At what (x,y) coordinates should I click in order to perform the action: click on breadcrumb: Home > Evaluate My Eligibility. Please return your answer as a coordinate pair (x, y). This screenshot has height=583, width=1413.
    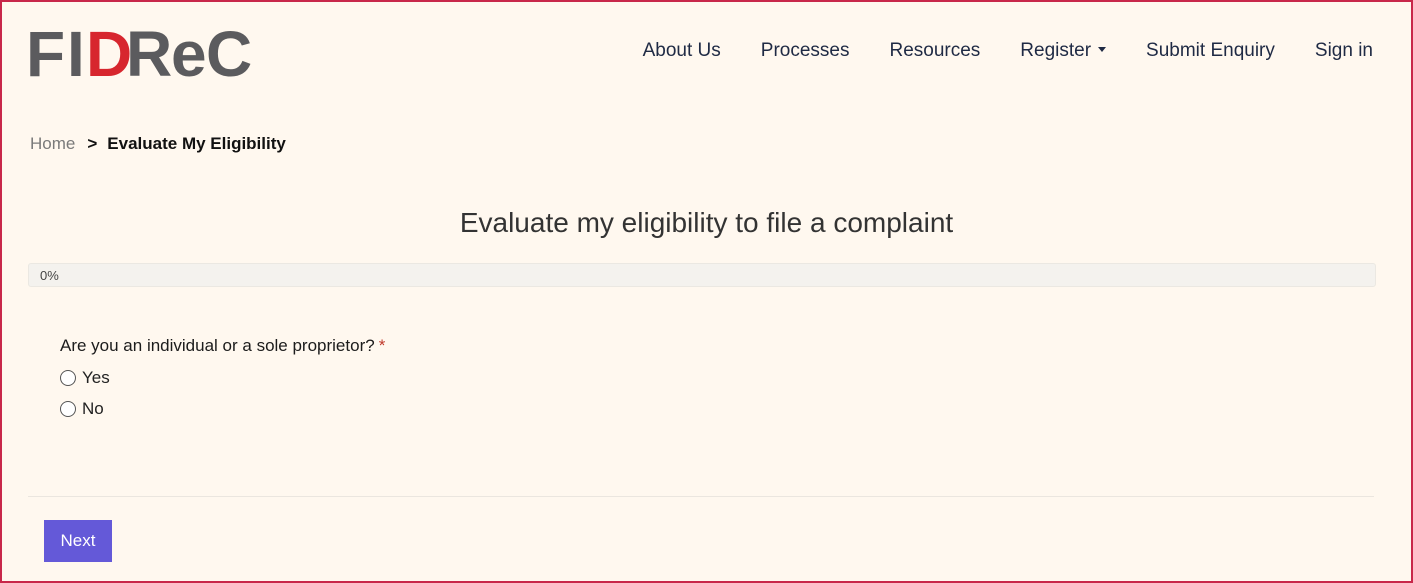
    Looking at the image, I should click on (158, 144).